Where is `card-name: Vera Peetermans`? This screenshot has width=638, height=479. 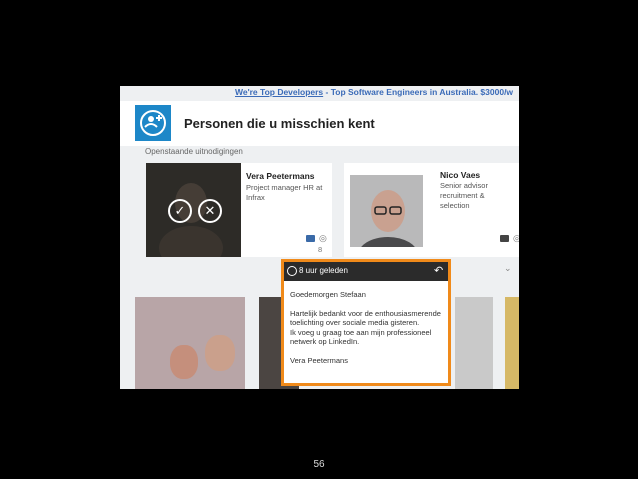
card-name: Vera Peetermans is located at coordinates (280, 176).